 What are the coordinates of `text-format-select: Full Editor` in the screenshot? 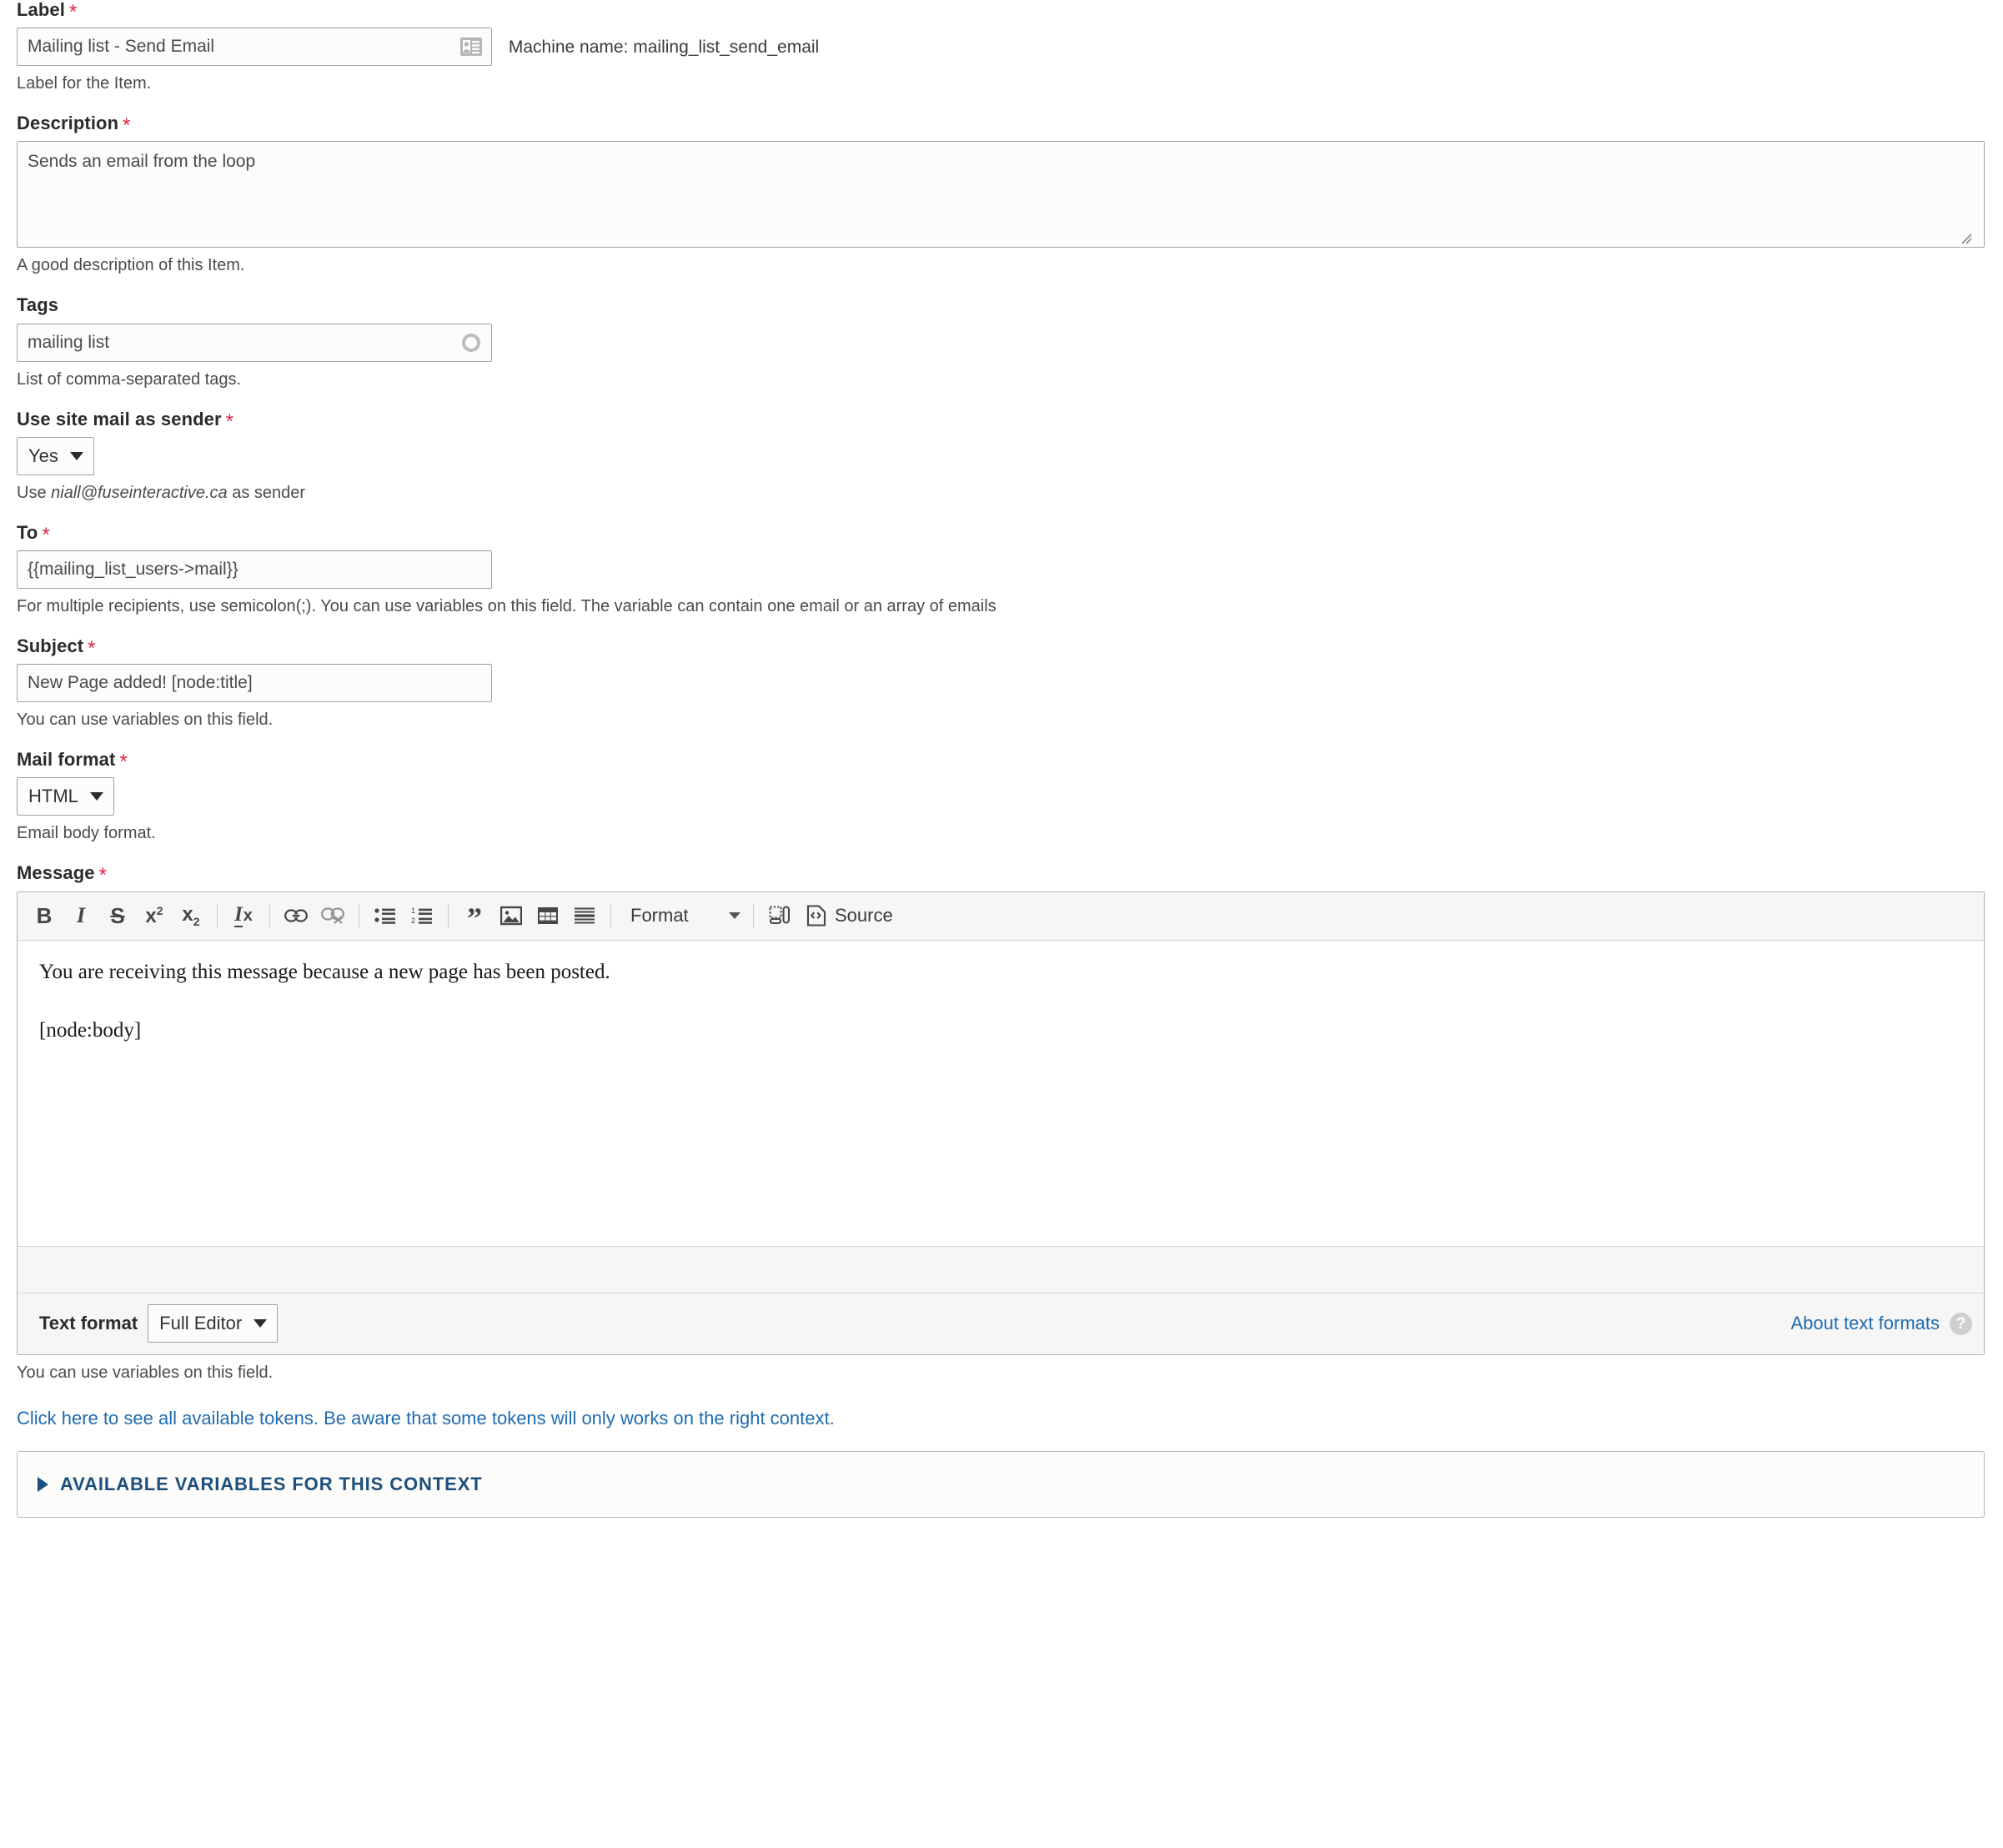 It's located at (213, 1323).